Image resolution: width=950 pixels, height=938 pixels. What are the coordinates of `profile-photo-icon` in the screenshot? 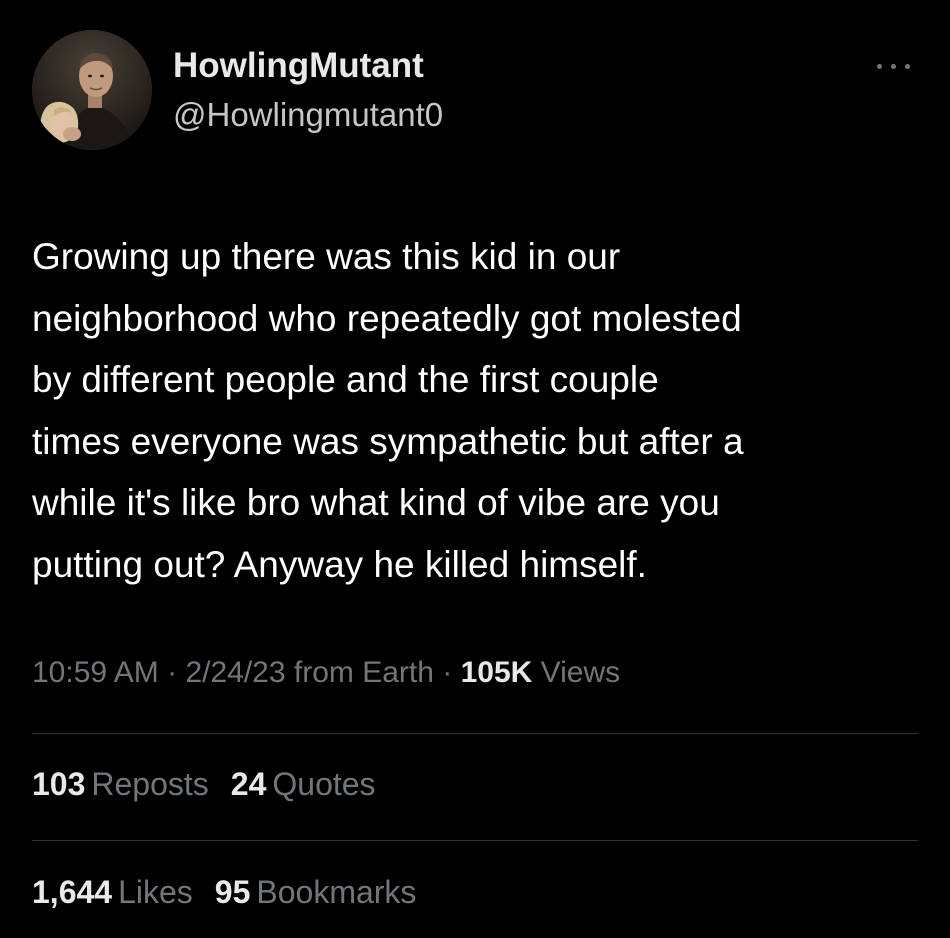 It's located at (92, 90).